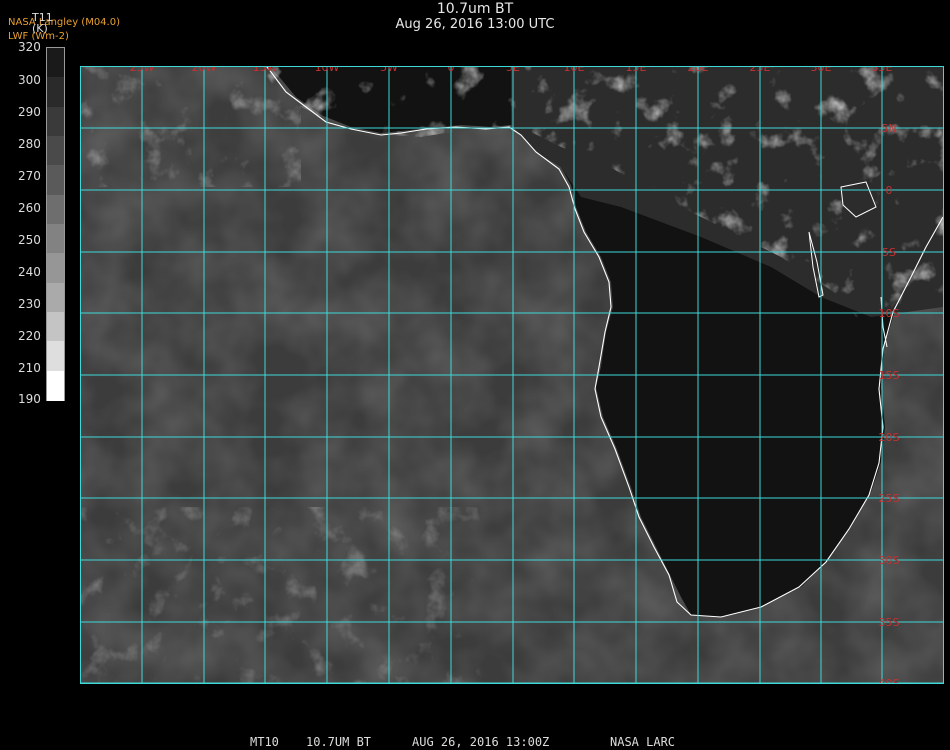 This screenshot has height=750, width=950. What do you see at coordinates (513, 70) in the screenshot?
I see `longitude-label: 5E` at bounding box center [513, 70].